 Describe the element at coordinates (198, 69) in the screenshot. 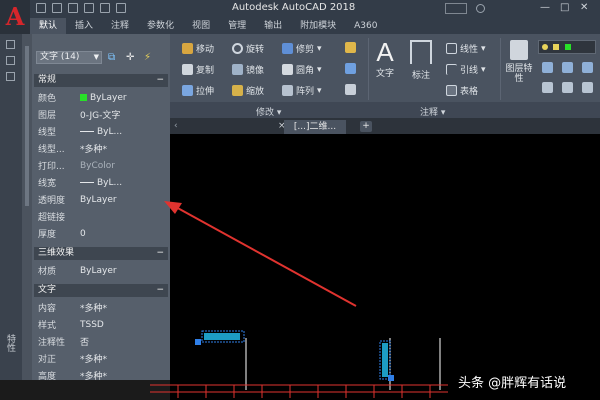

I see `copy-button: 复制` at that location.